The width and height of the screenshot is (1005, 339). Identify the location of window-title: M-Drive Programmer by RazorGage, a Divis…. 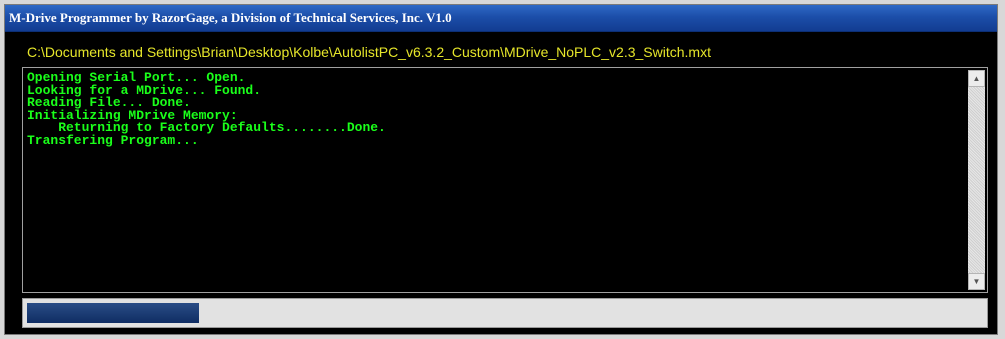
(501, 18).